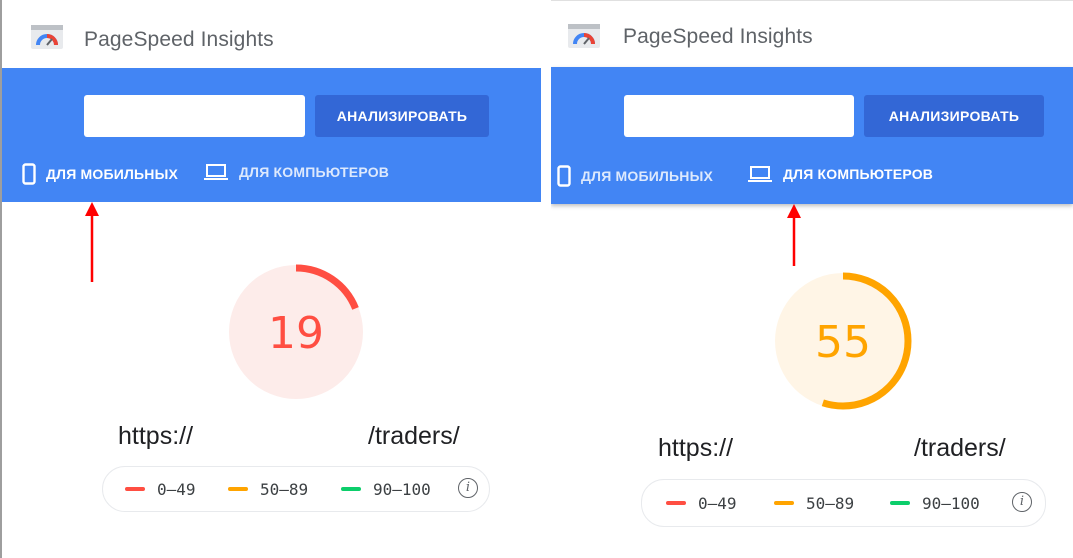 The image size is (1073, 558). I want to click on performance-score: 19, so click(296, 333).